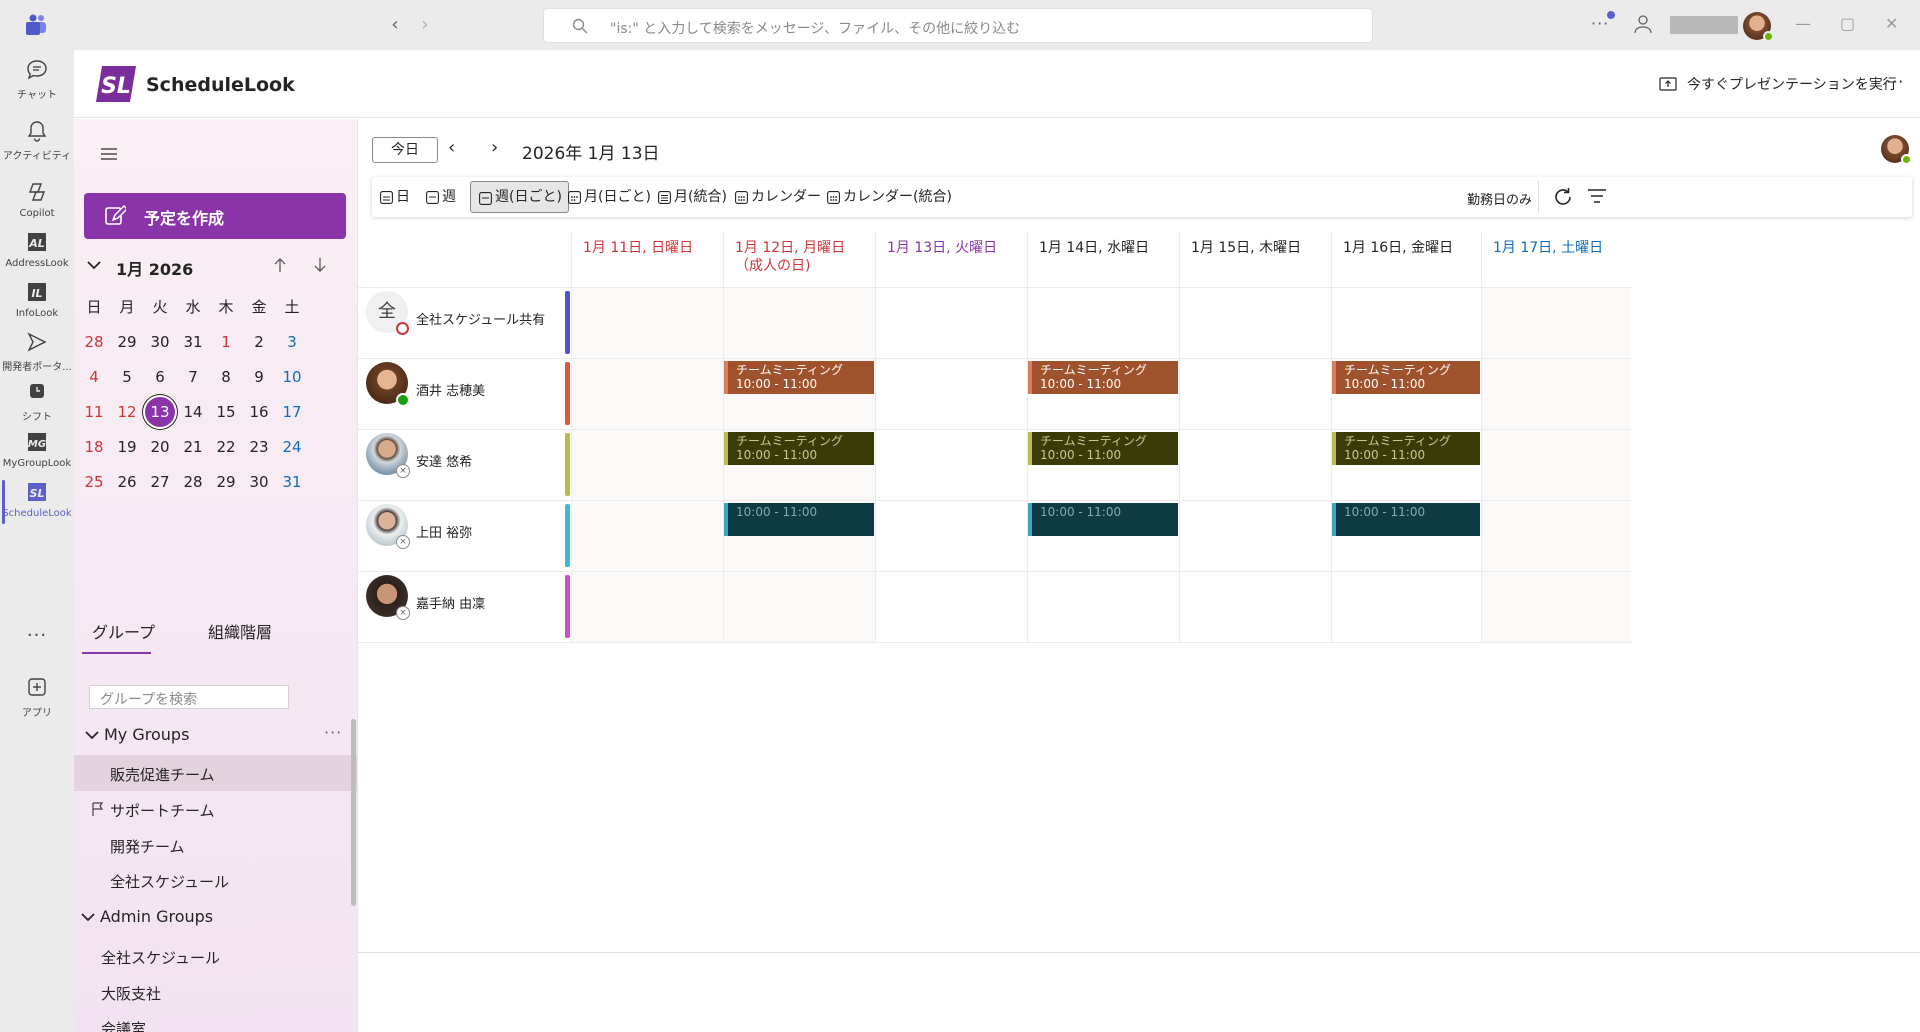 The width and height of the screenshot is (1920, 1032). I want to click on forward-arrow-icon: ›, so click(425, 24).